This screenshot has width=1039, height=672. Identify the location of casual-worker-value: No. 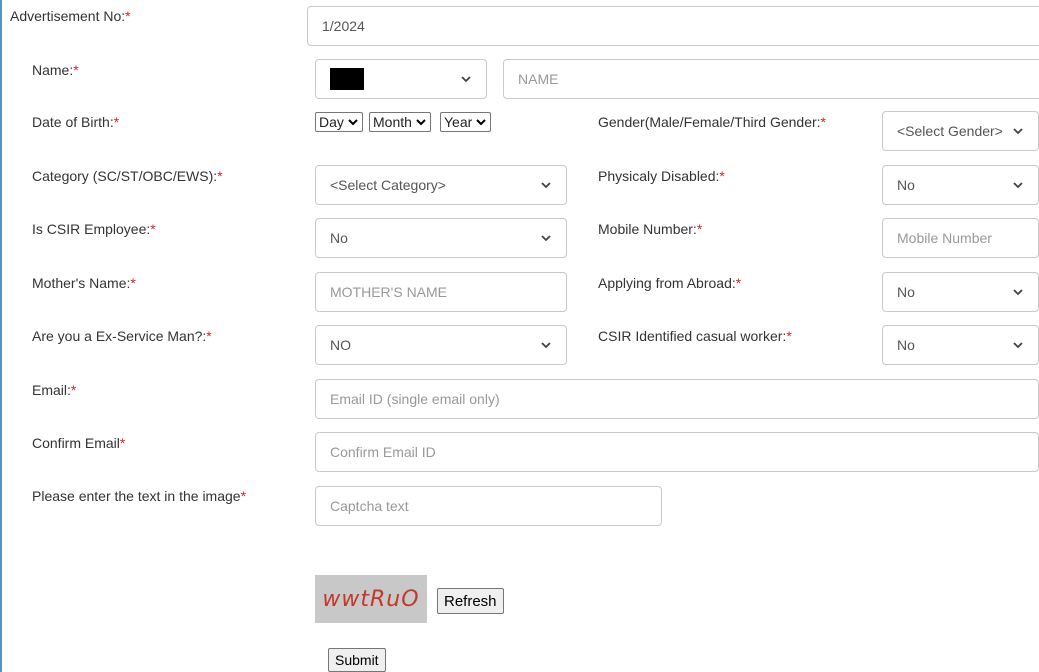
(906, 345).